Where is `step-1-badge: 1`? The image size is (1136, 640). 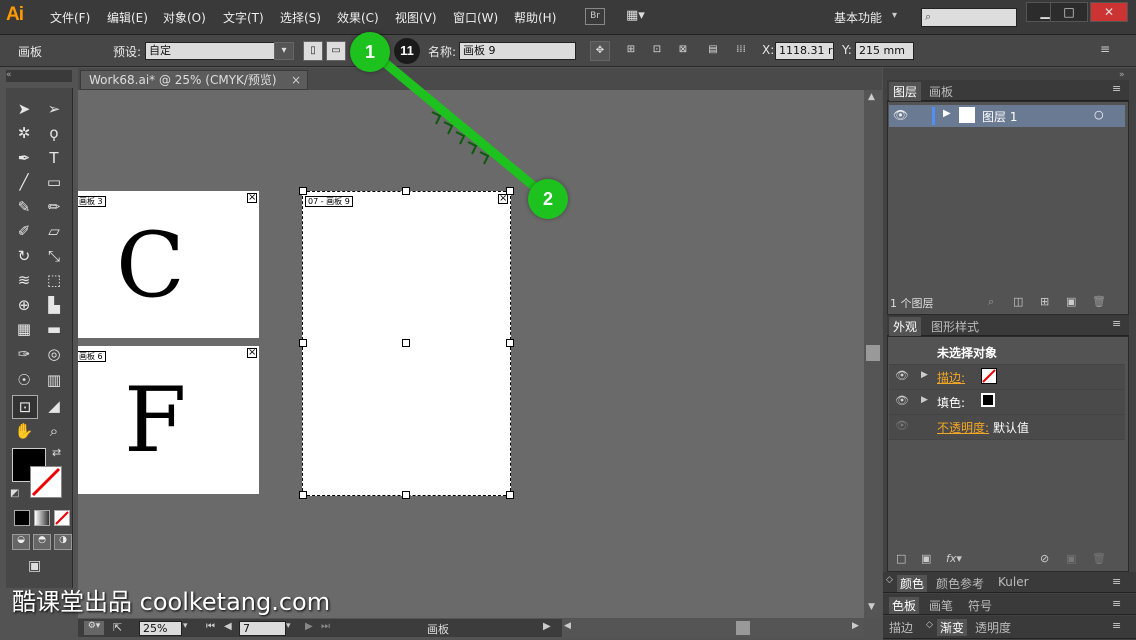 step-1-badge: 1 is located at coordinates (370, 52).